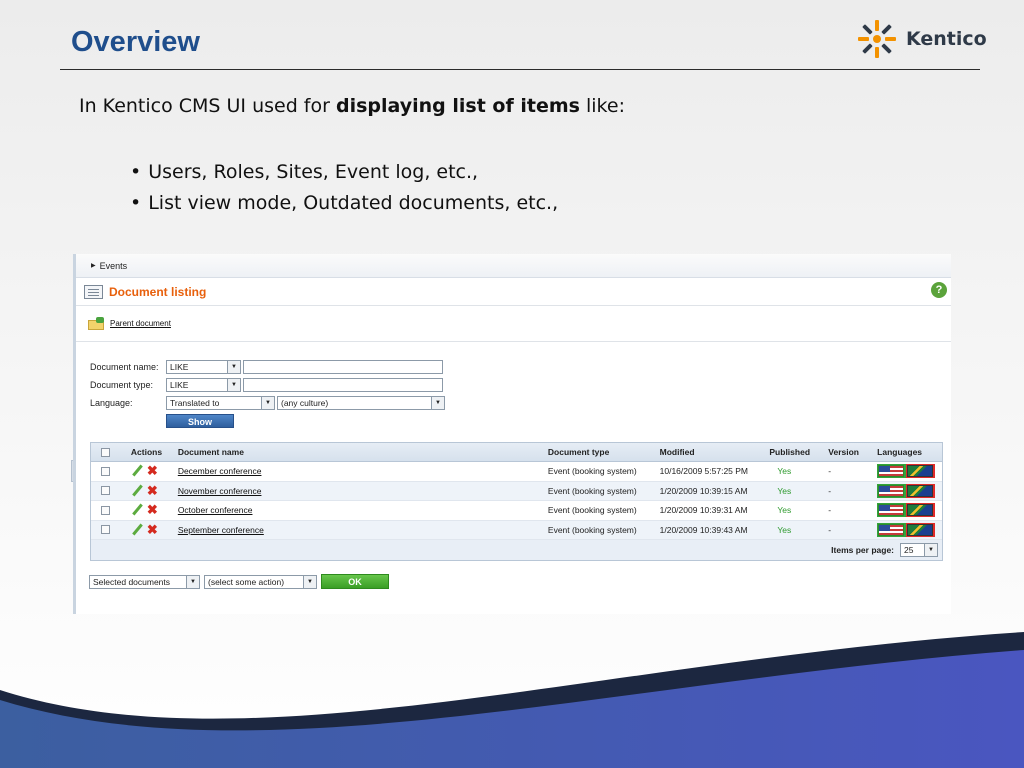 The height and width of the screenshot is (768, 1024). I want to click on action-select: (select some action) ▼, so click(260, 581).